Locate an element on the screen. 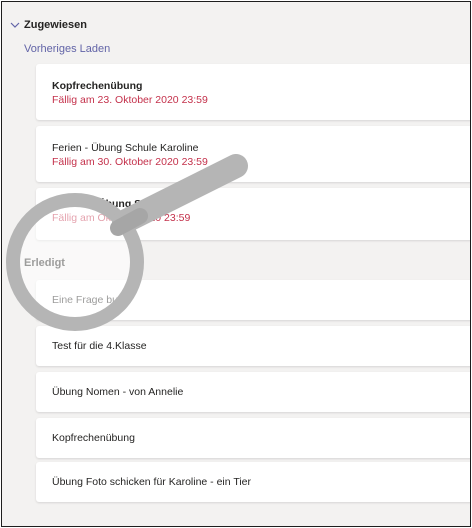 This screenshot has height=528, width=472. completed-card: Übung Nomen - von Annelie is located at coordinates (253, 392).